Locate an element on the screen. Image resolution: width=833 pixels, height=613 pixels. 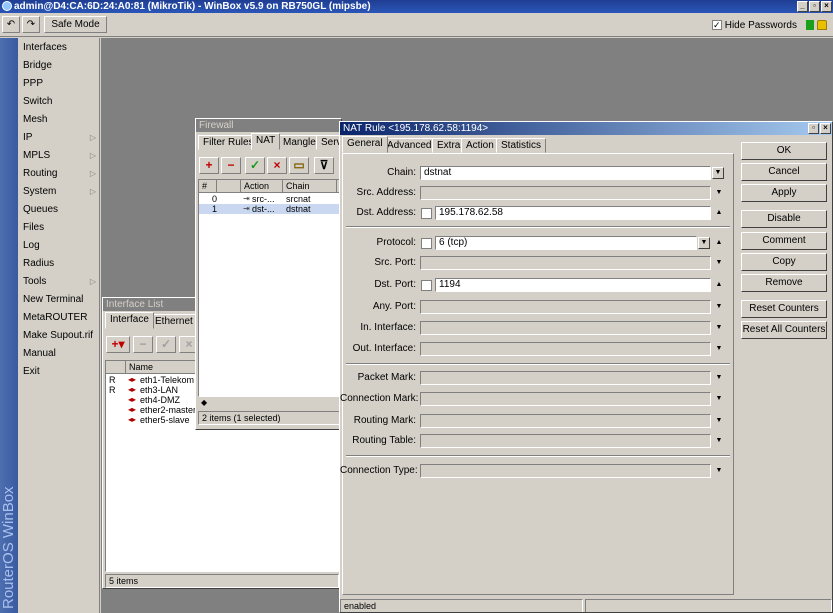
hide-passwords-checkbox: ✓ is located at coordinates (716, 25).